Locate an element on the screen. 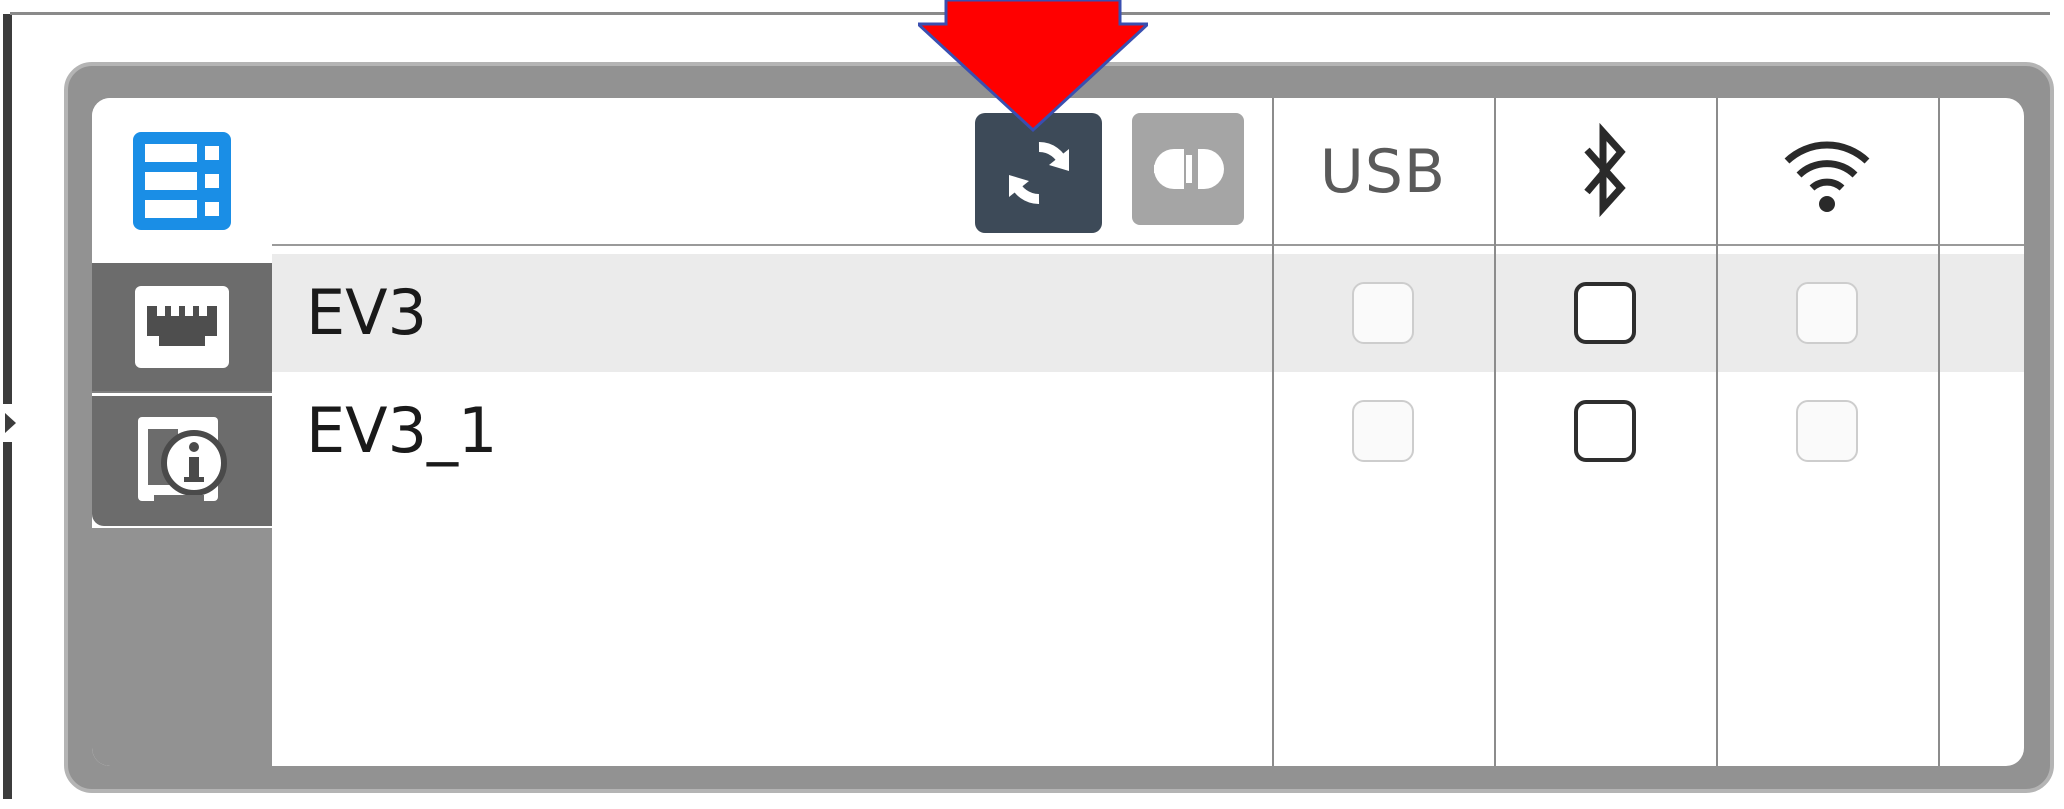 The image size is (2064, 809). brick-list-icon is located at coordinates (182, 180).